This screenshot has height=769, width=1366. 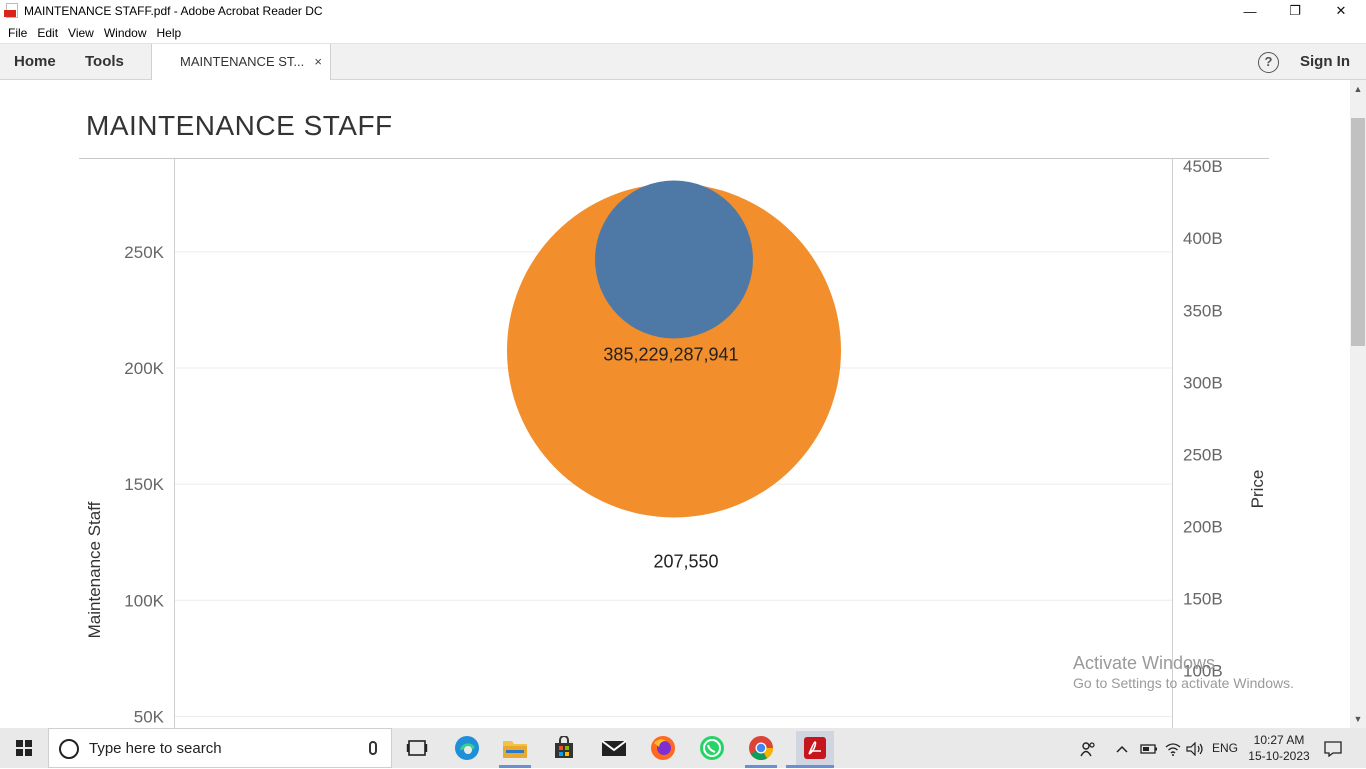 What do you see at coordinates (614, 748) in the screenshot?
I see `mail-icon` at bounding box center [614, 748].